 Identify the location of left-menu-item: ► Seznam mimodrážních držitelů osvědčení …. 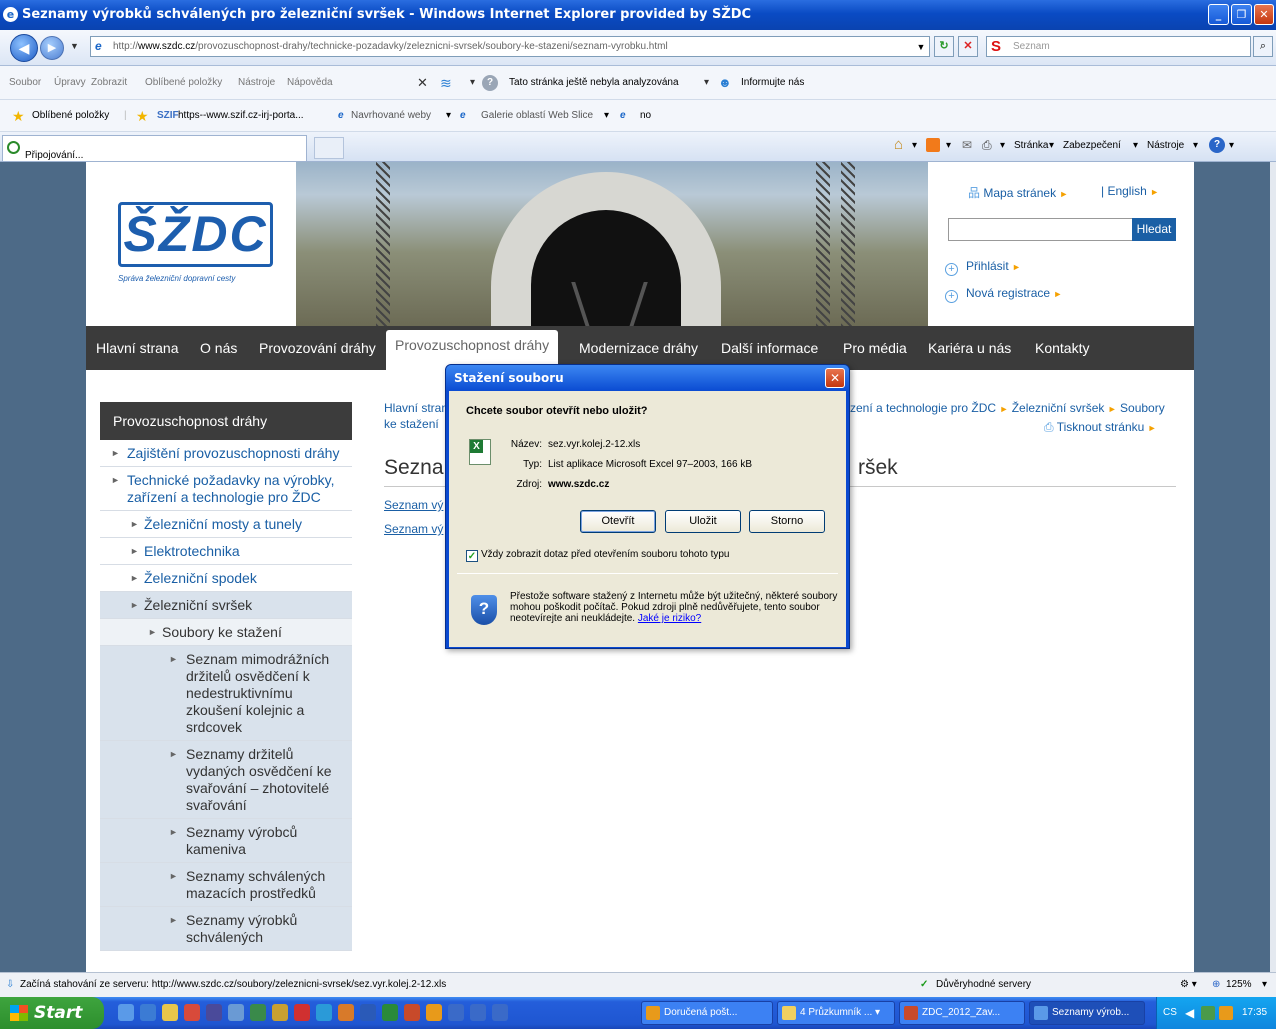
(226, 693).